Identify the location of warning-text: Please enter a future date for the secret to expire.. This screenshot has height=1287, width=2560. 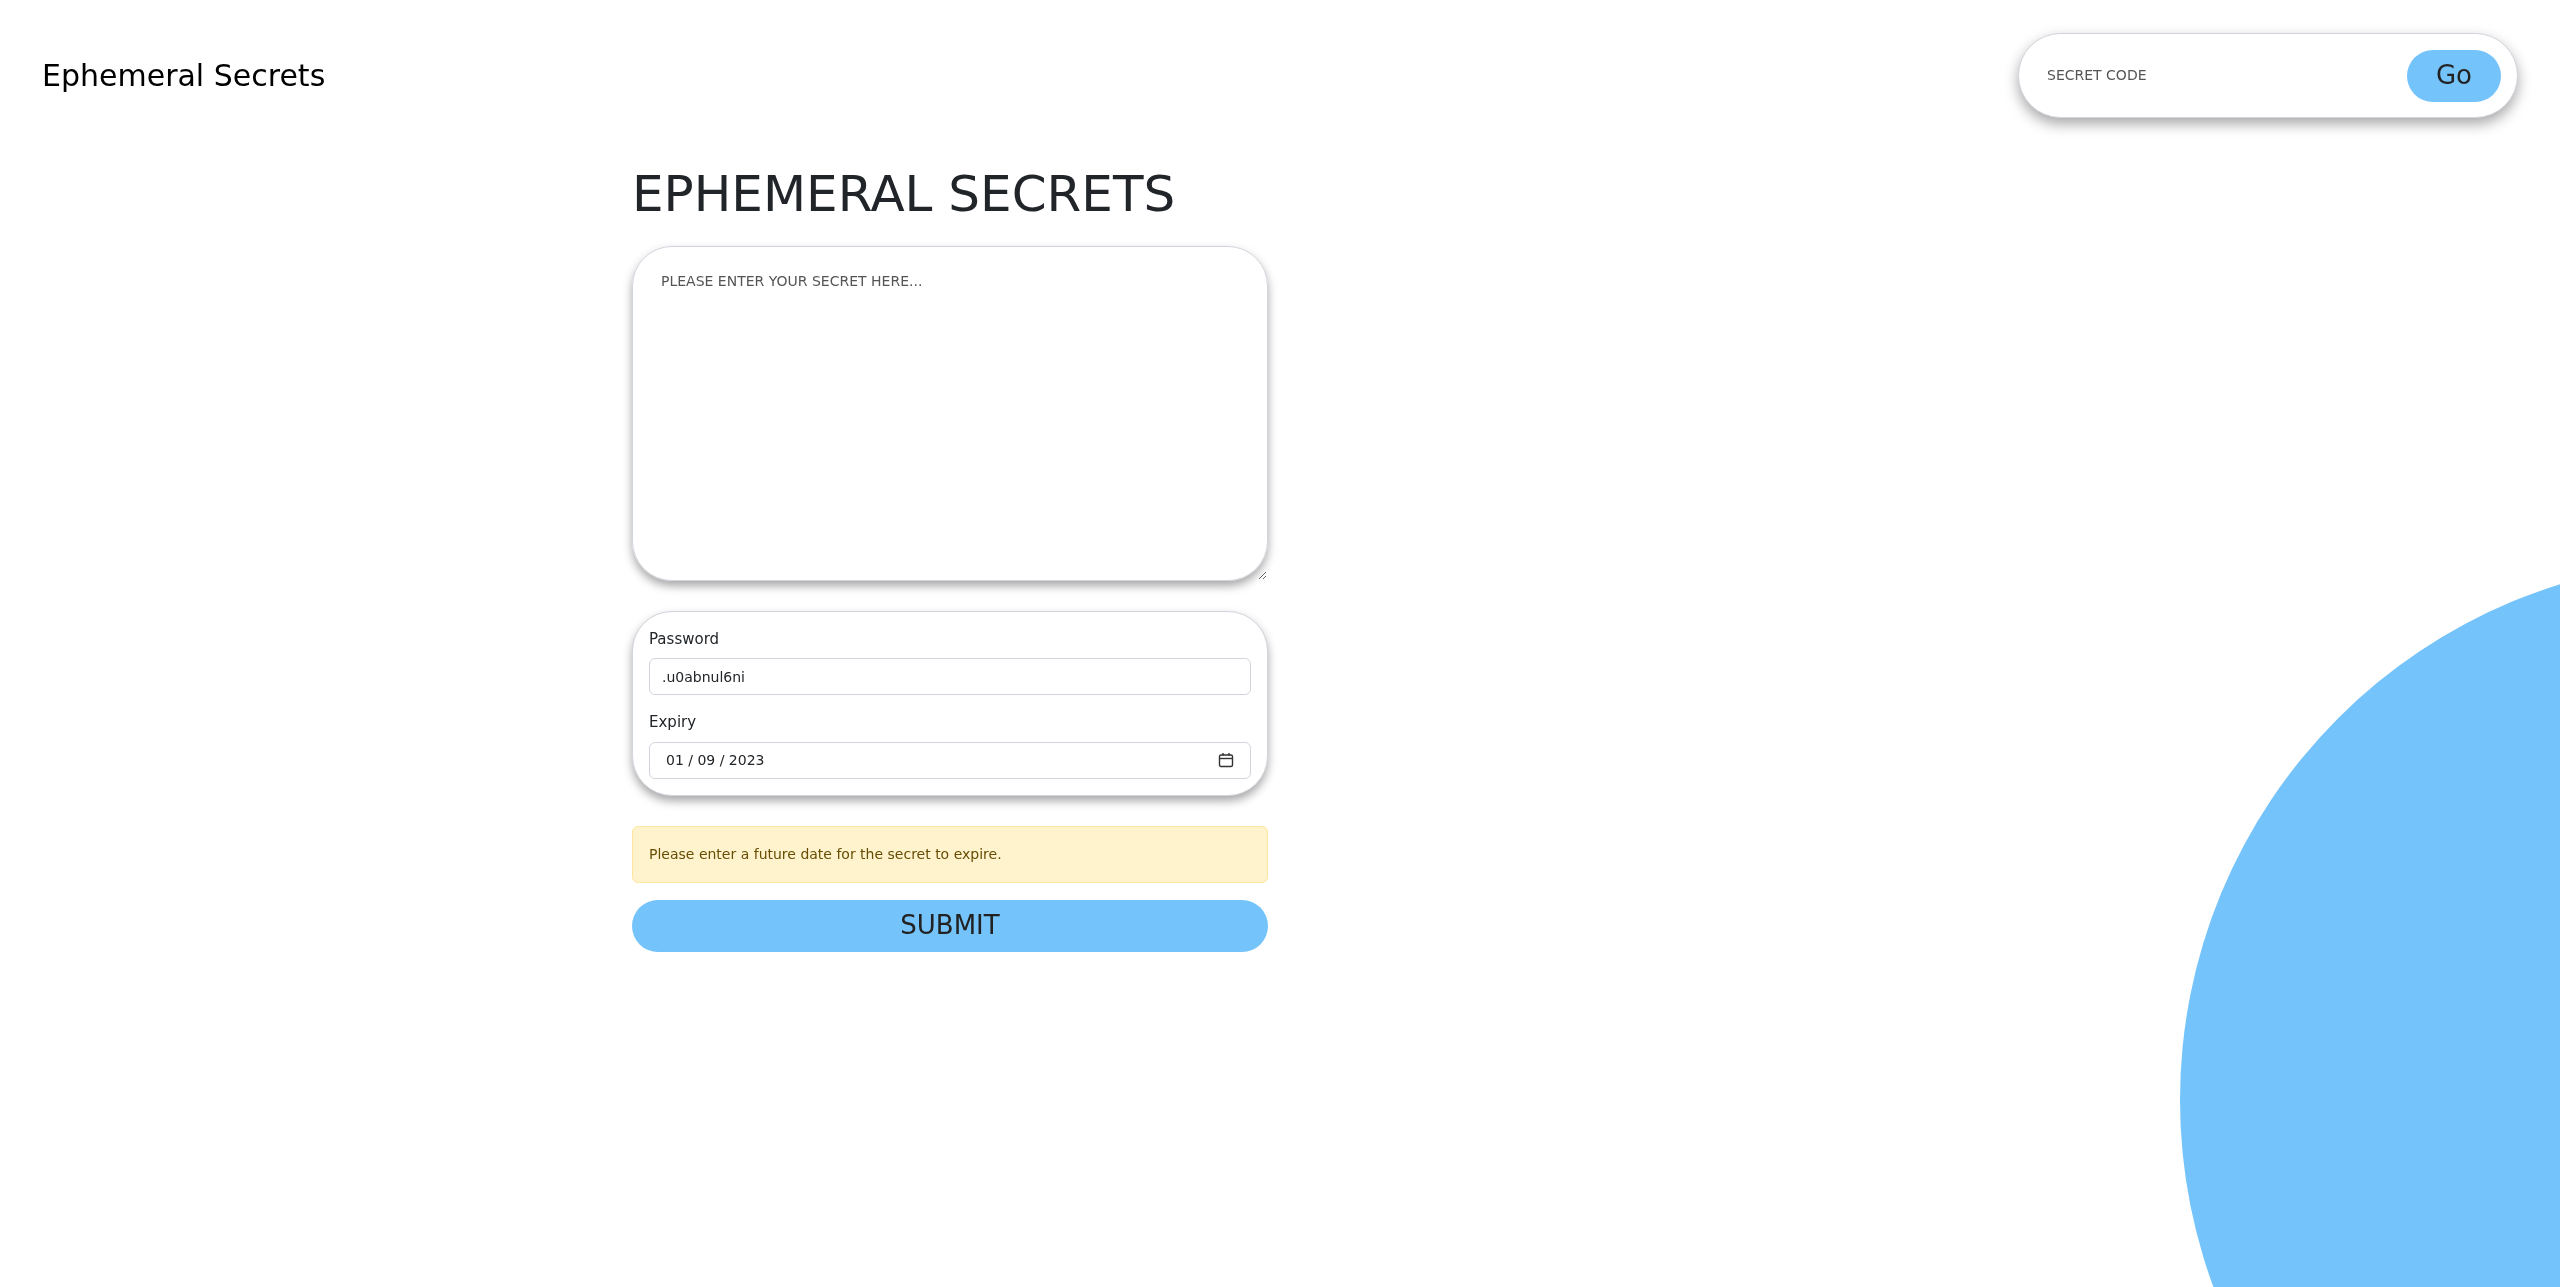
(825, 854).